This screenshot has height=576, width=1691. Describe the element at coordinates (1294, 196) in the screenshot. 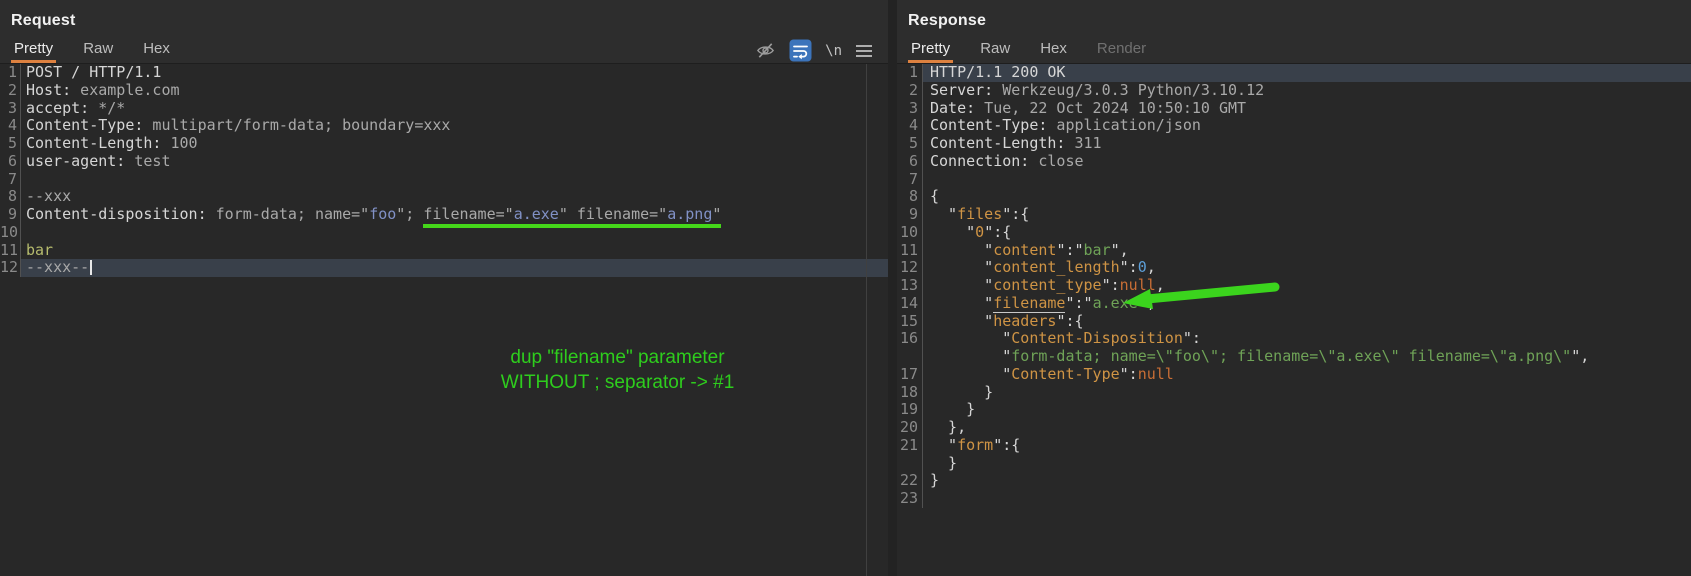

I see `code-line: 8{` at that location.